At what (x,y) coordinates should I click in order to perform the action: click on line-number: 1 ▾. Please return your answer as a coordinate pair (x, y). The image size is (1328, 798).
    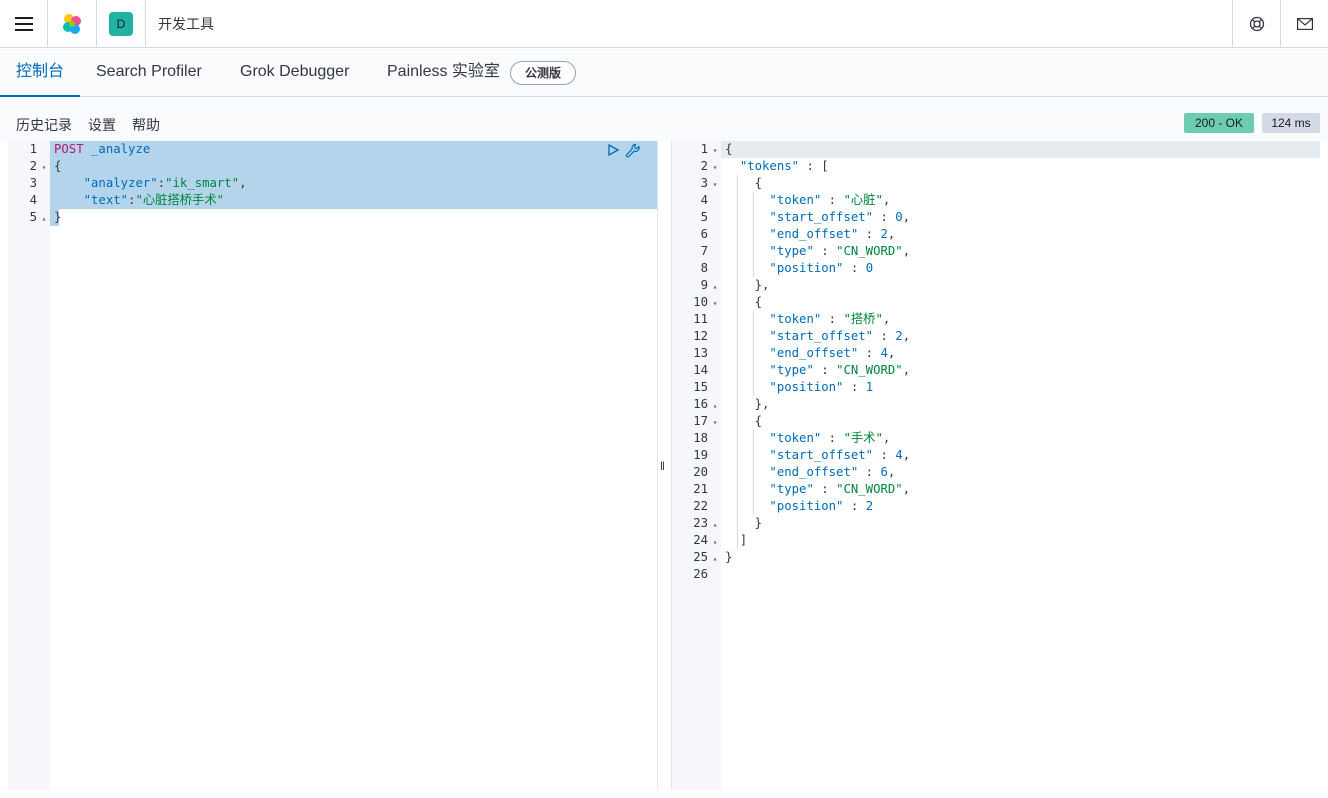
    Looking at the image, I should click on (695, 149).